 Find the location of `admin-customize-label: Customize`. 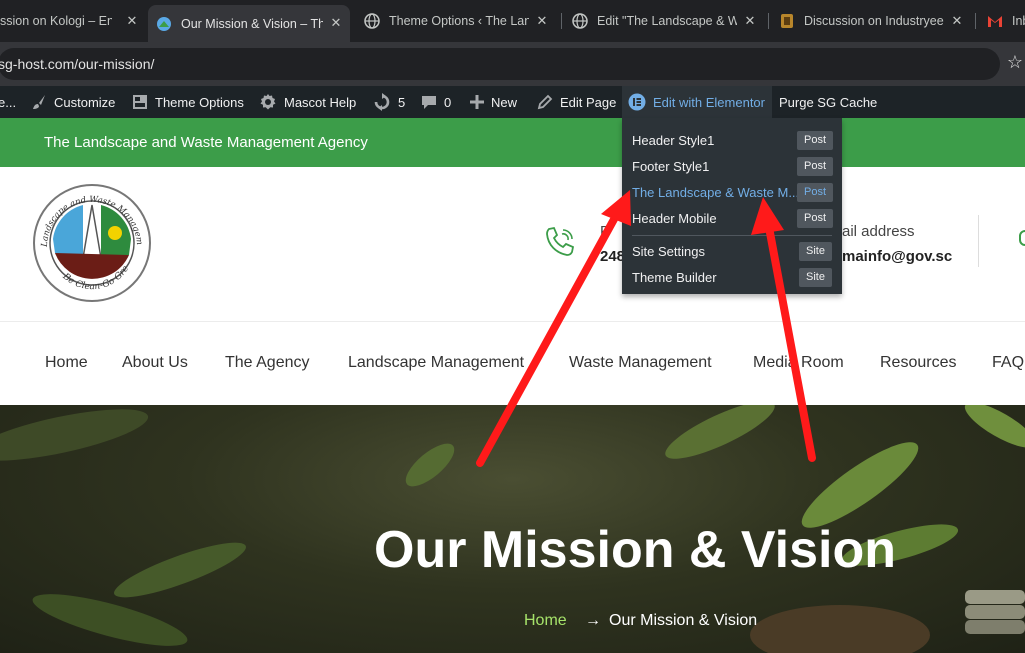

admin-customize-label: Customize is located at coordinates (85, 102).